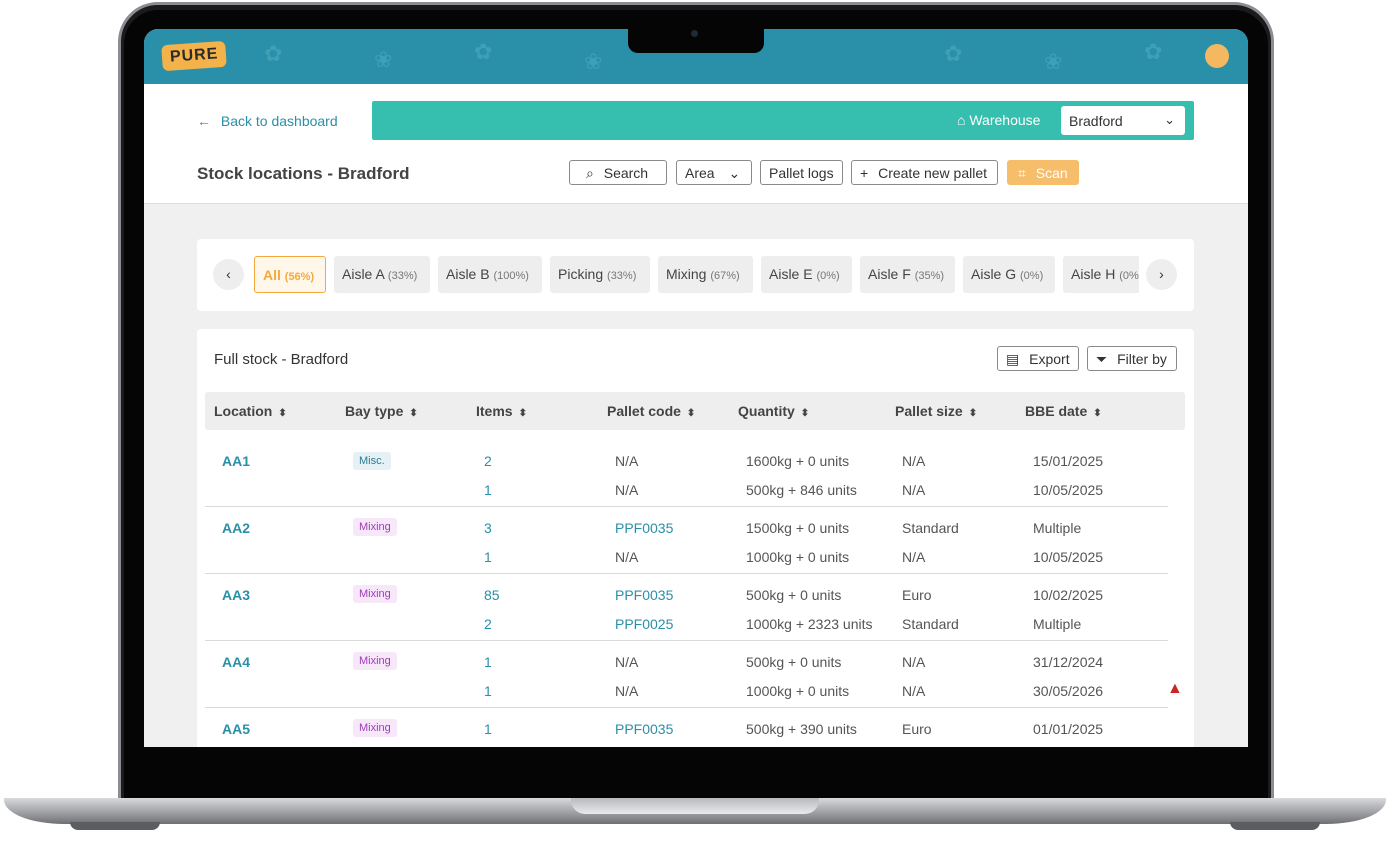 The image size is (1390, 841). What do you see at coordinates (1043, 172) in the screenshot?
I see `scan-button: ⌗ Scan` at bounding box center [1043, 172].